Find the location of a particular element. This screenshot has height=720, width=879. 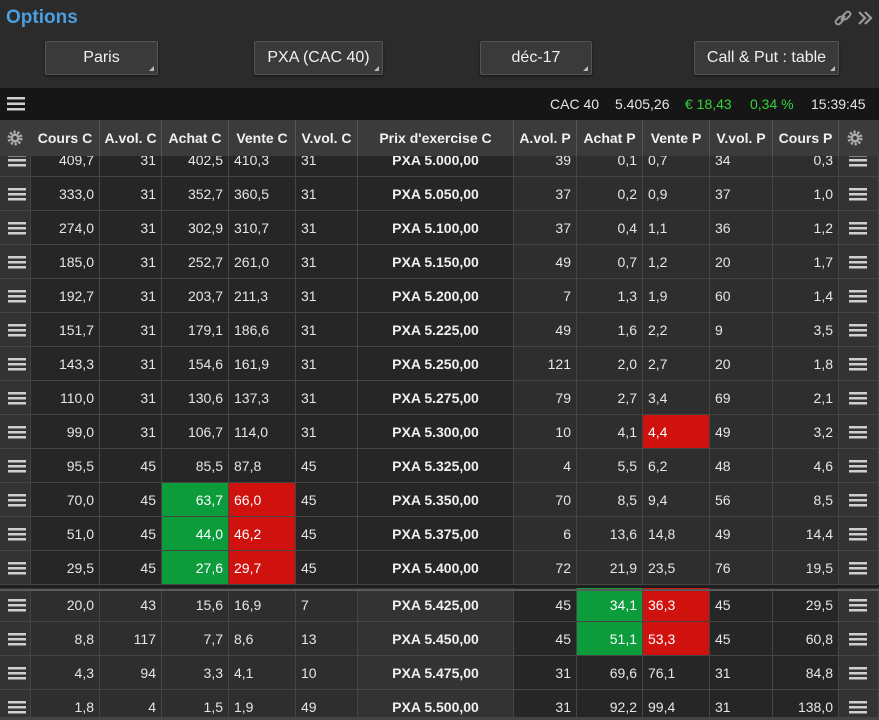

call-last: 151,7 is located at coordinates (65, 330).